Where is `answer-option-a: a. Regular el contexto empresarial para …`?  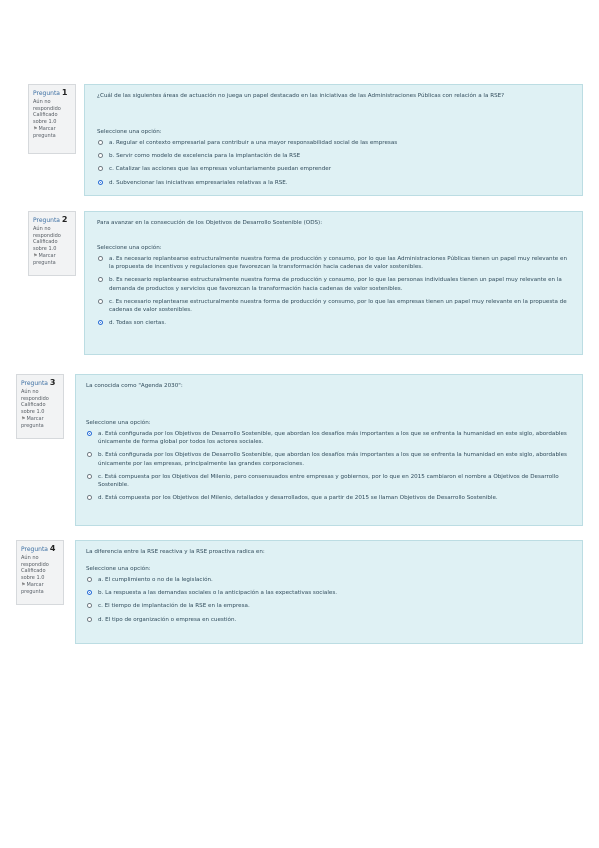
answer-option-a: a. Regular el contexto empresarial para … is located at coordinates (335, 143).